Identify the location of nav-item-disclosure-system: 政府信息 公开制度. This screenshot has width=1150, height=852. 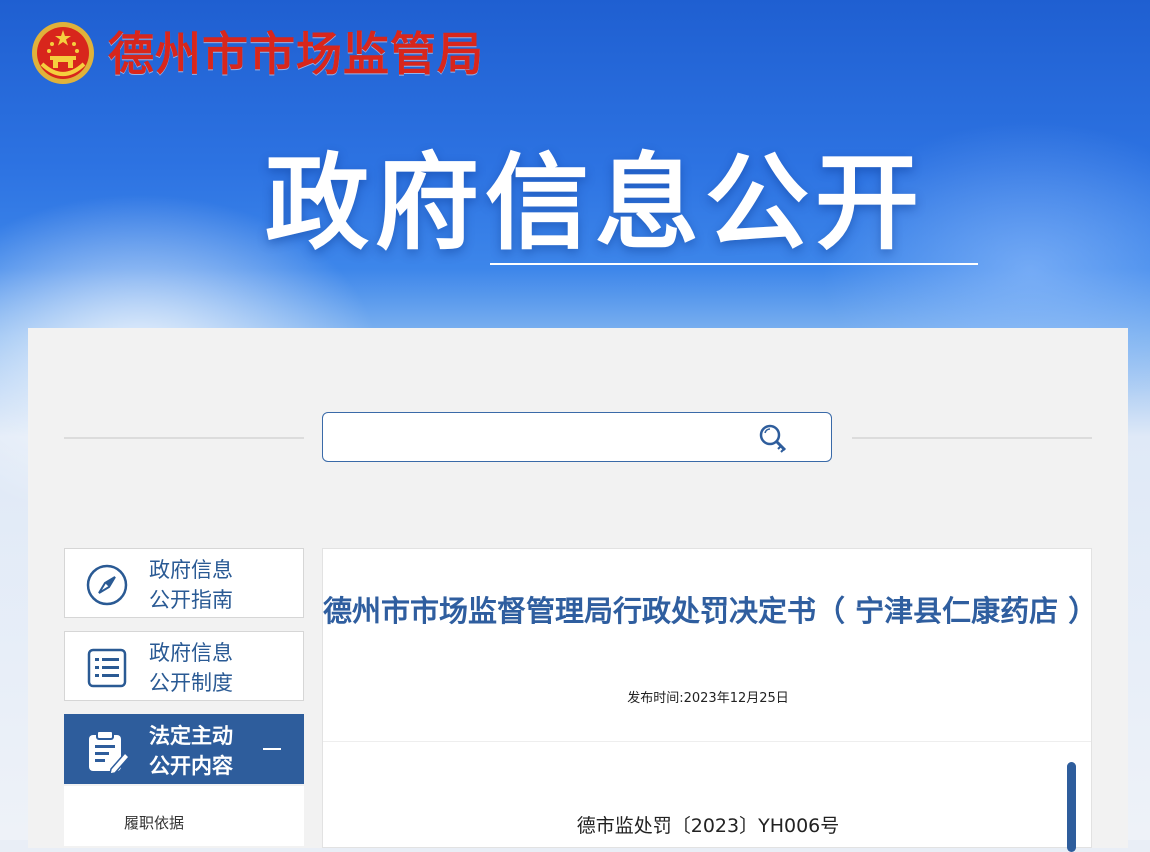
(184, 666).